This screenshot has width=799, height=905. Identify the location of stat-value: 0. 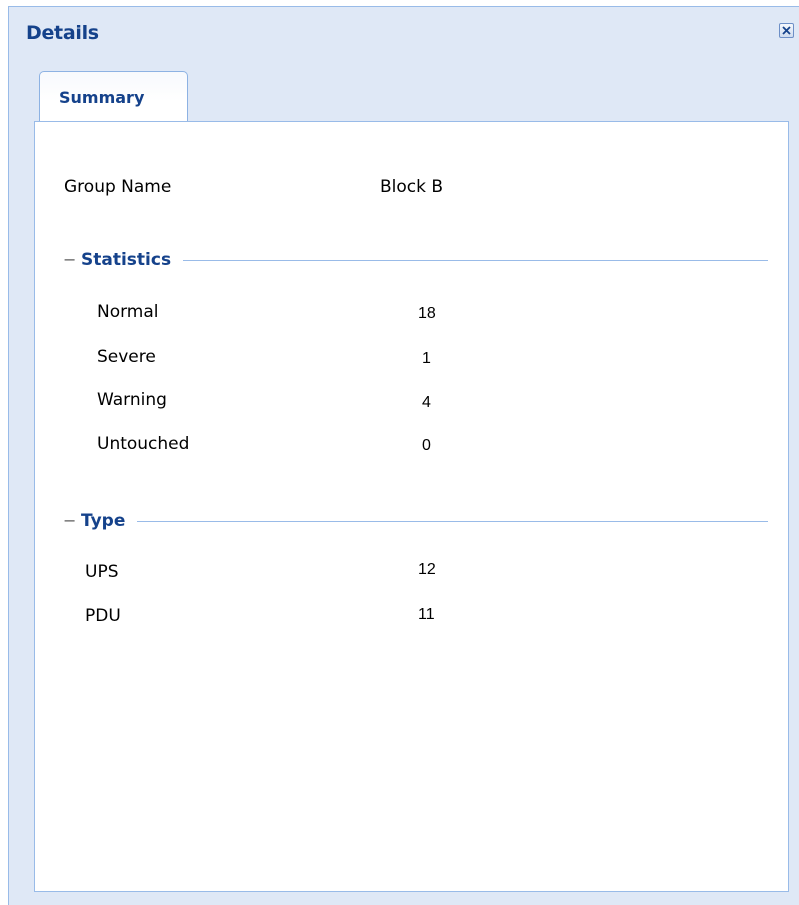
(426, 445).